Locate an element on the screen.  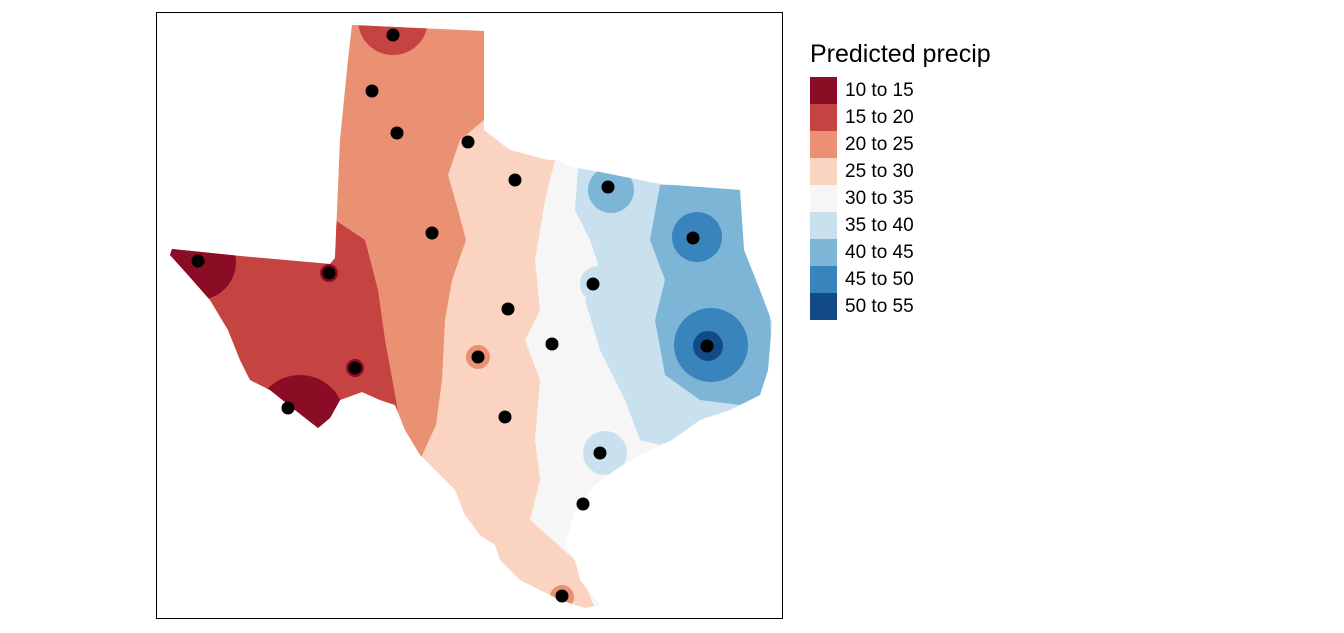
legend-label: 10 to 15 is located at coordinates (879, 90).